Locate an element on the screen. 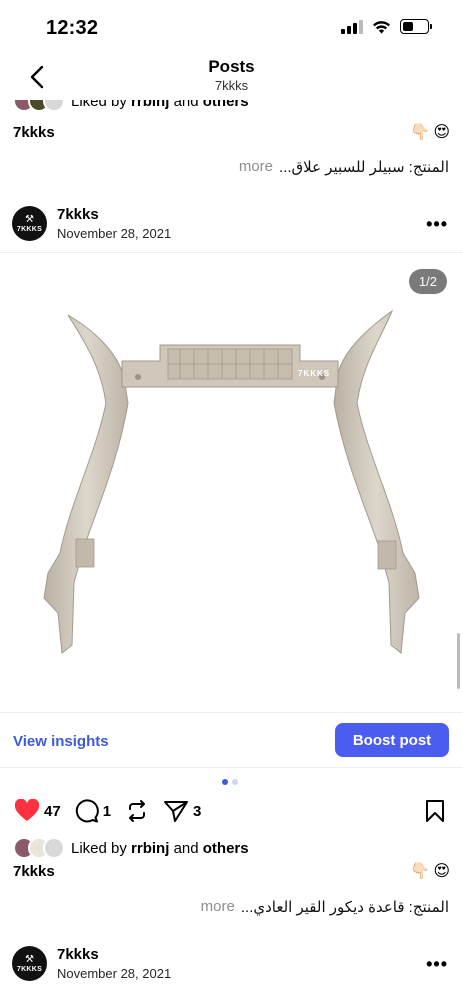  like-action: 47 is located at coordinates (37, 811).